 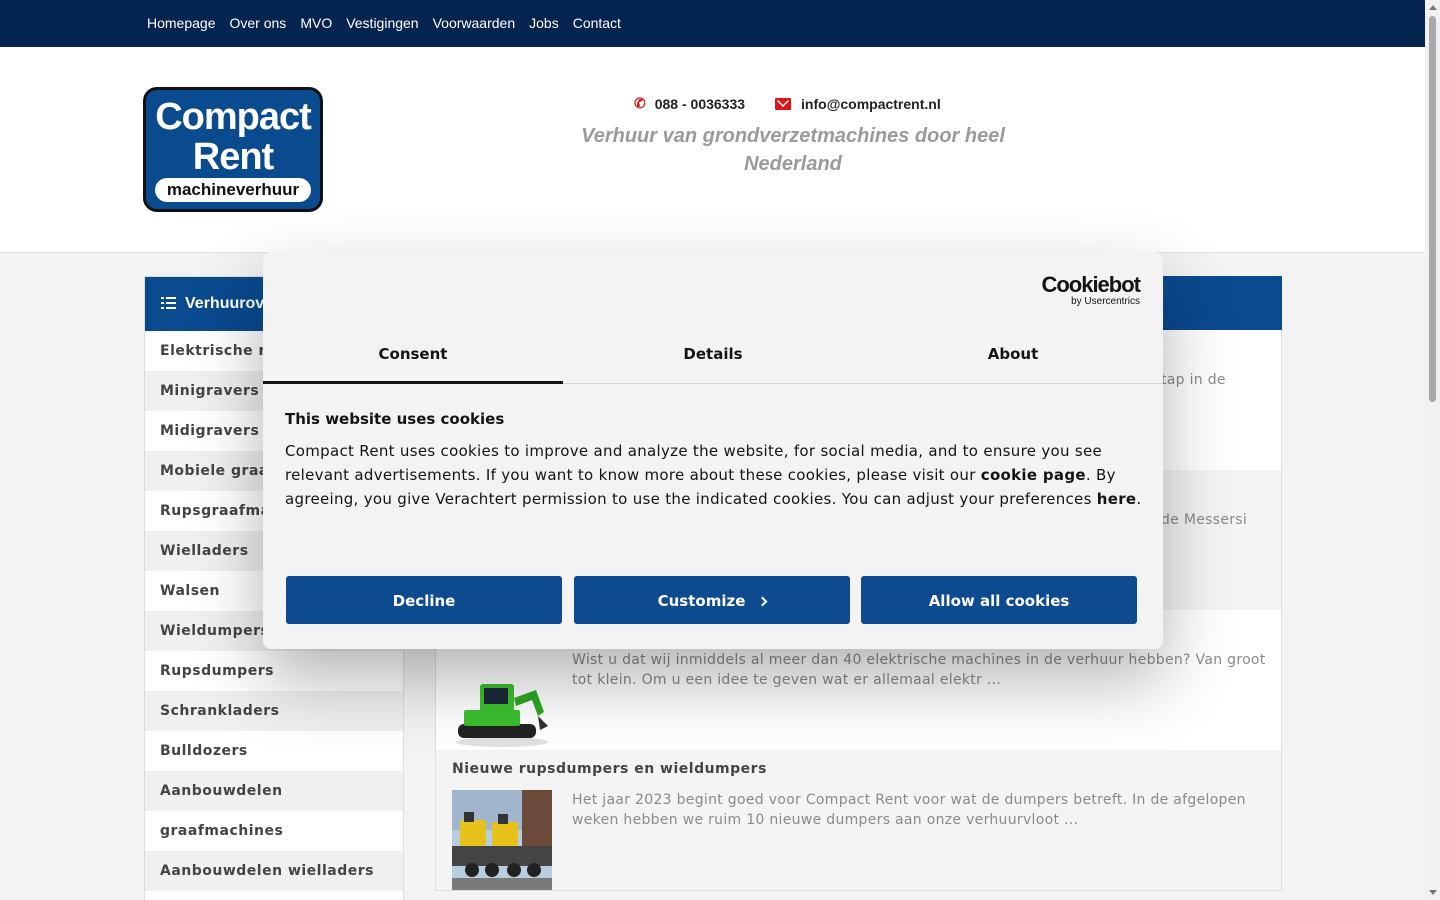 I want to click on cookiebot-logo: Cookiebot by Usercentrics, so click(x=1089, y=290).